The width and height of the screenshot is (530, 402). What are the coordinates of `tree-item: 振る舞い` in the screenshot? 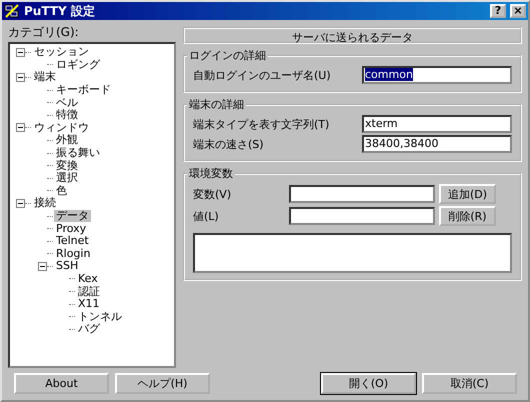 It's located at (78, 153).